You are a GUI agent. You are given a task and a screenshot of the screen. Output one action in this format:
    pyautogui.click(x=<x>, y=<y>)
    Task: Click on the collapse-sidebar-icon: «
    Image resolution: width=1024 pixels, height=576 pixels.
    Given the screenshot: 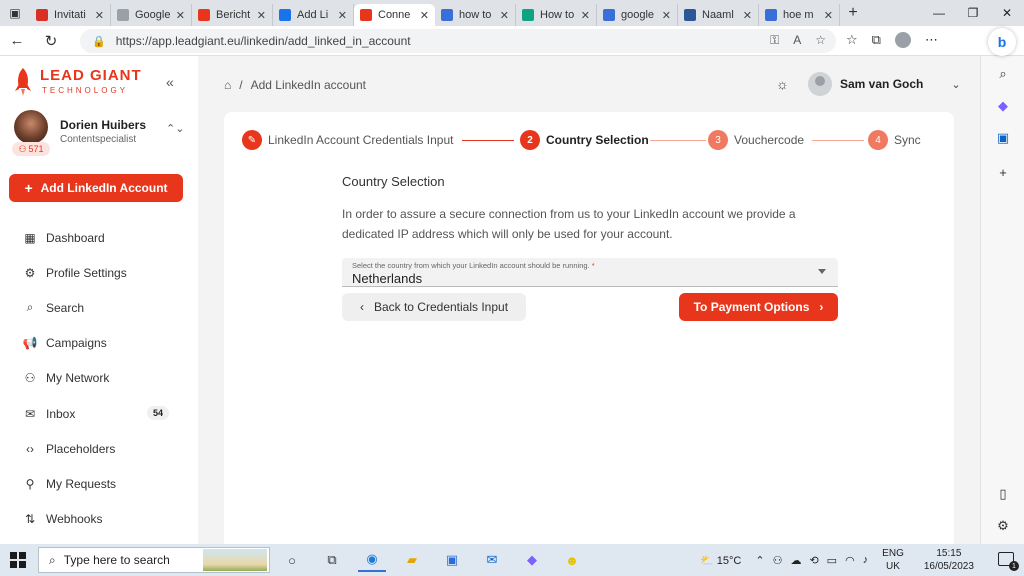 What is the action you would take?
    pyautogui.click(x=170, y=82)
    